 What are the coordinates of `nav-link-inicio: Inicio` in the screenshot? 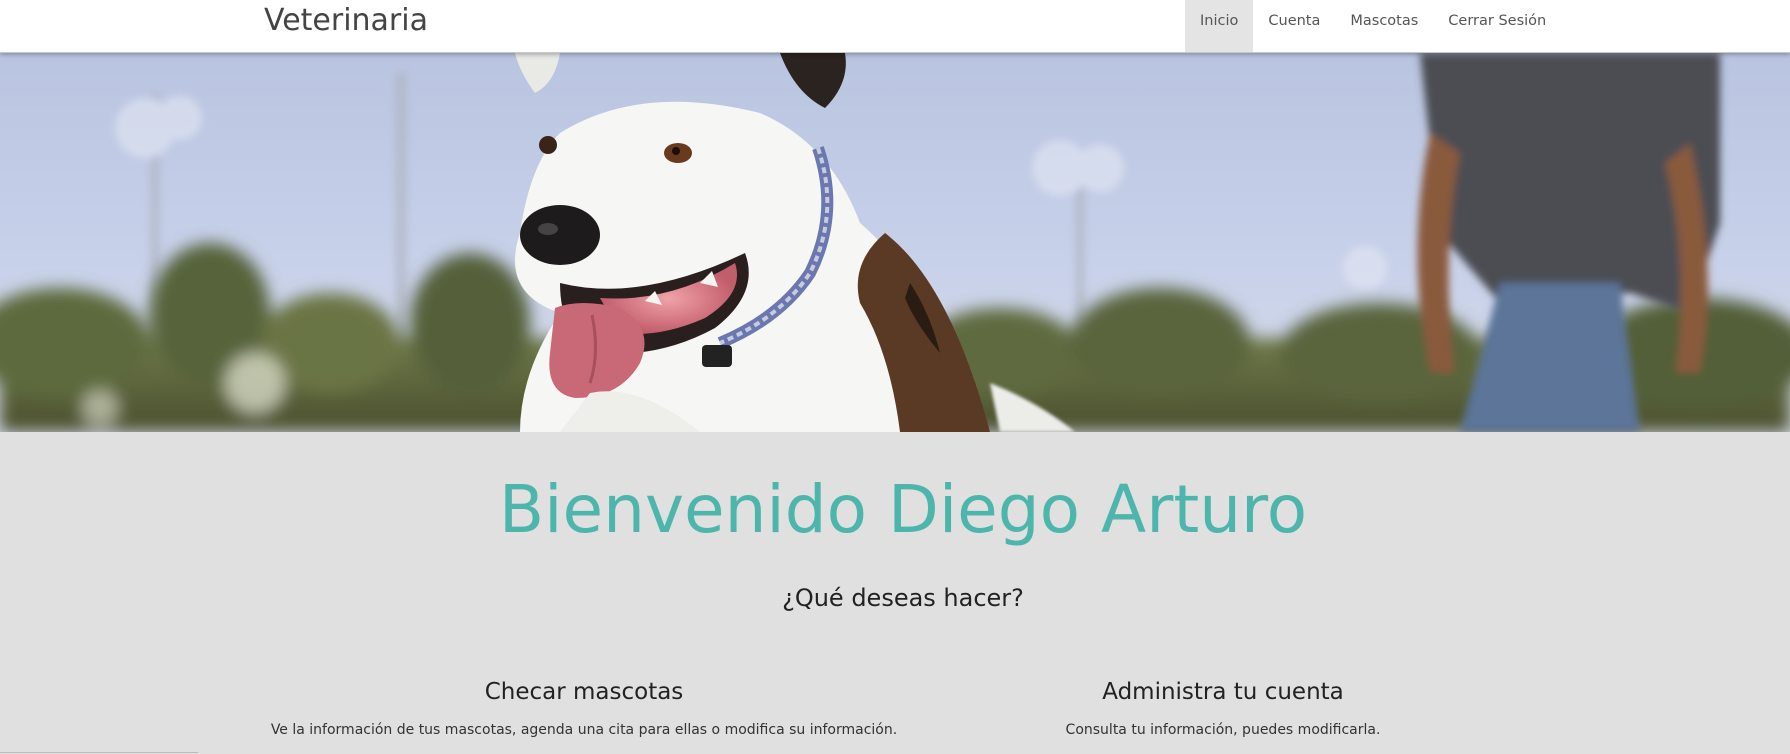 It's located at (1219, 26).